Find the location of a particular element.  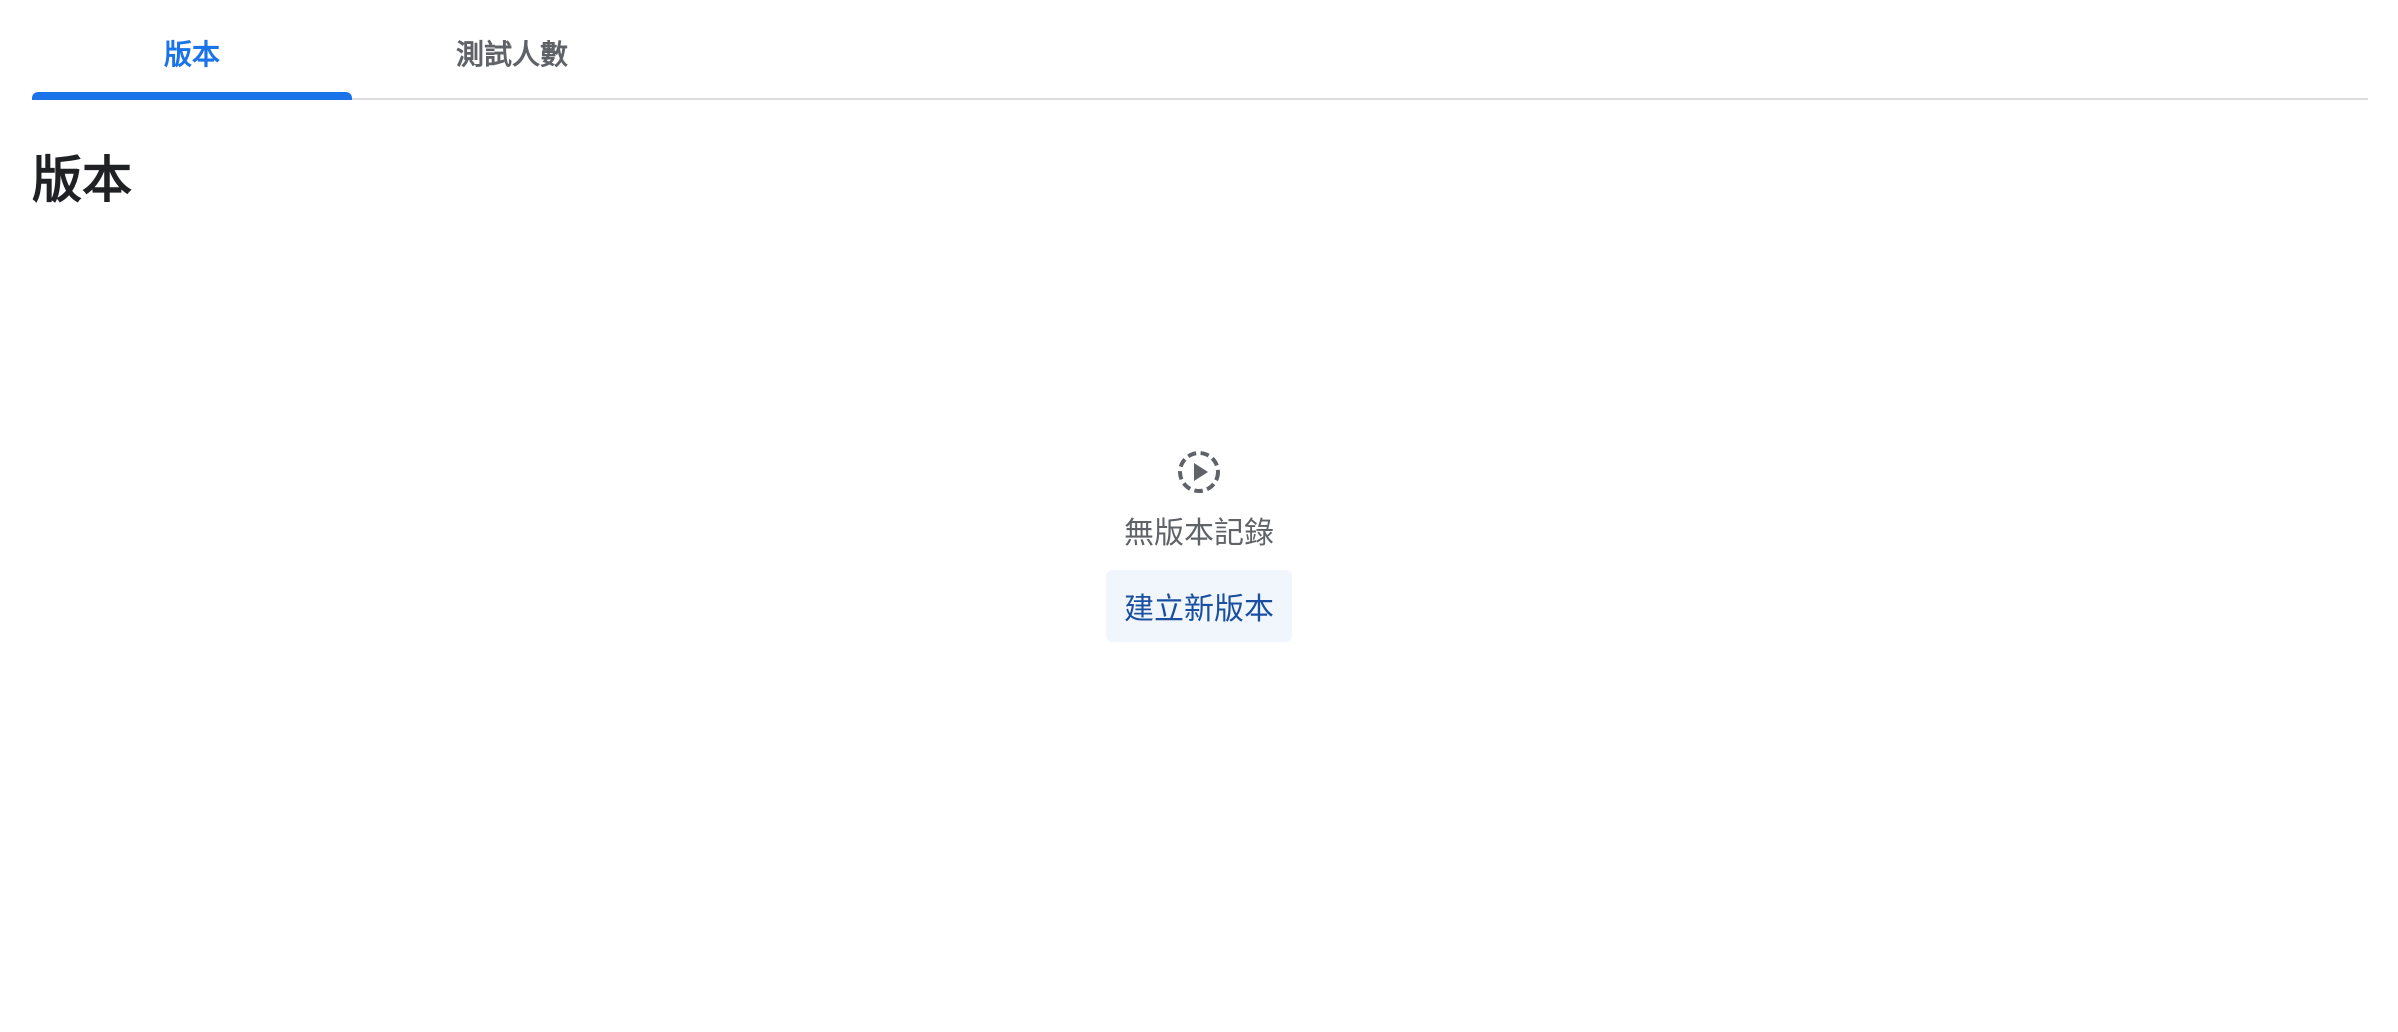

tab-testers: 測試人數 is located at coordinates (512, 49).